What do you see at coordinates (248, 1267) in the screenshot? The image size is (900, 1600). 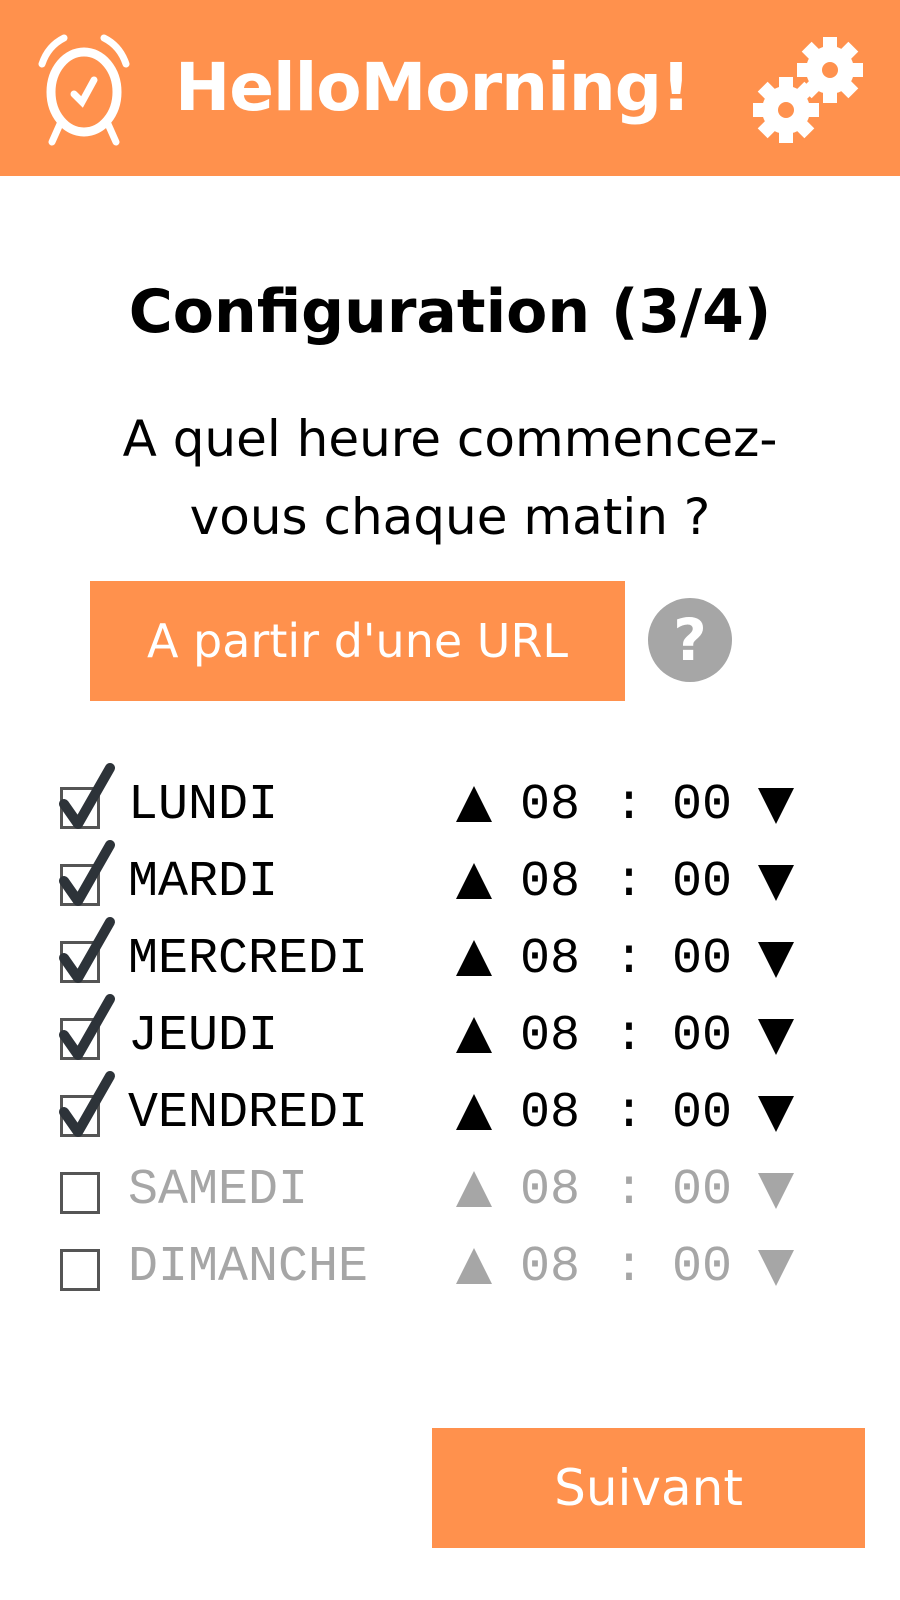 I see `day-label: DIMANCHE` at bounding box center [248, 1267].